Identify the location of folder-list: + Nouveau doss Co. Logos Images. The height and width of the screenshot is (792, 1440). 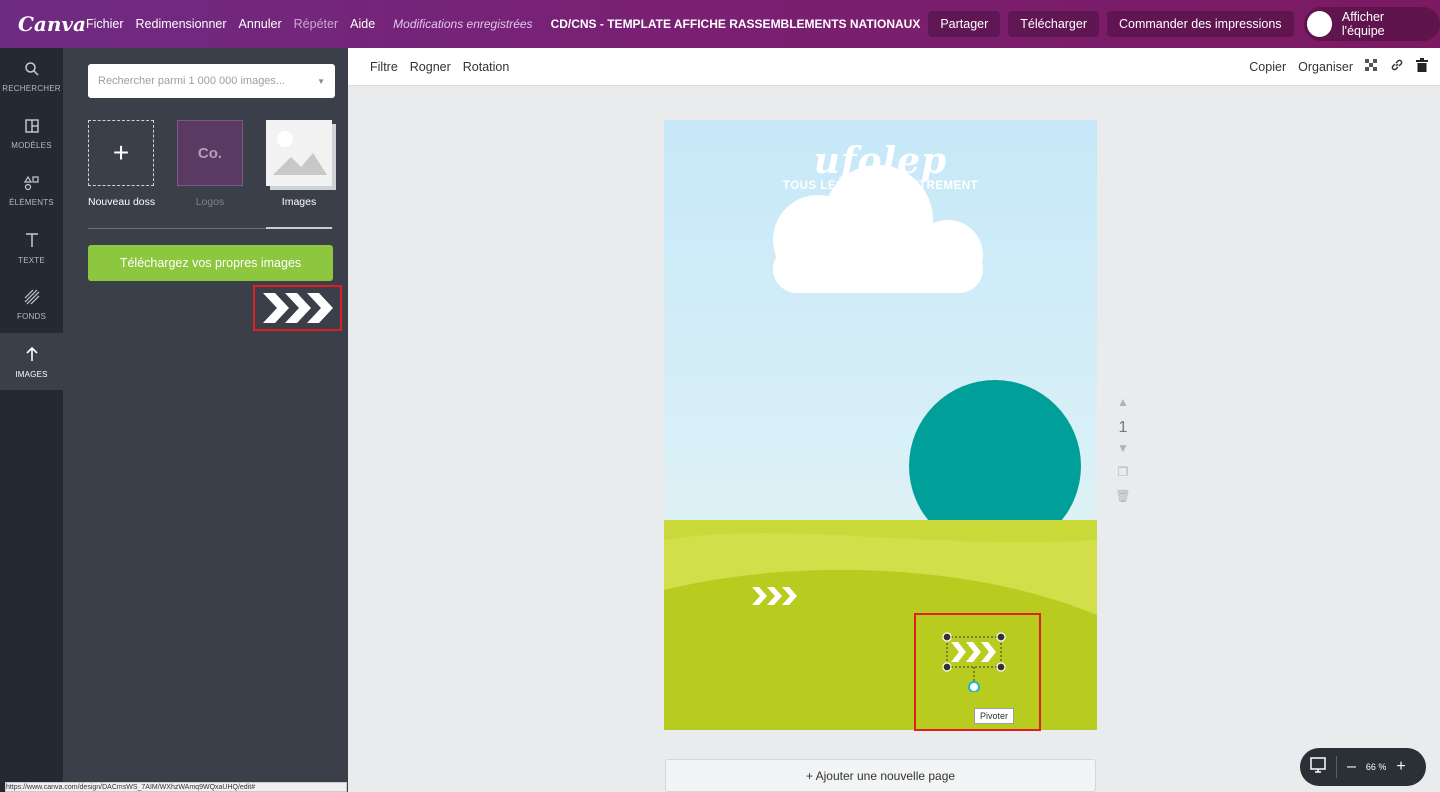
(213, 170).